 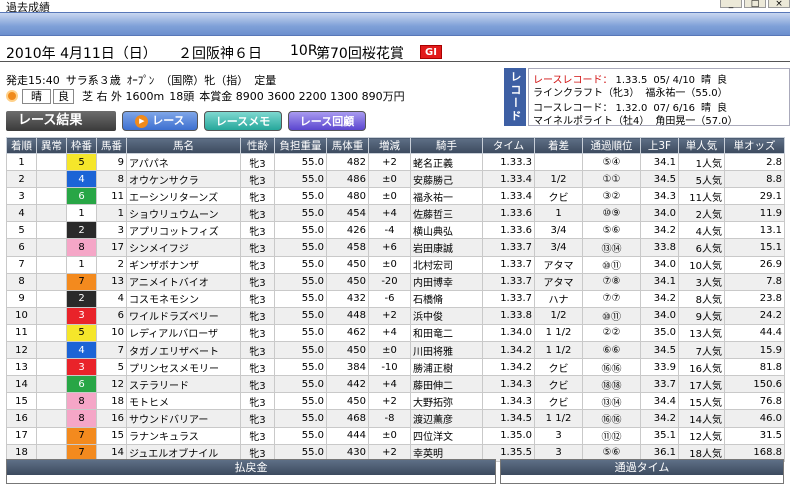 I want to click on cell-horse-name: エーシンリターンズ, so click(x=183, y=196).